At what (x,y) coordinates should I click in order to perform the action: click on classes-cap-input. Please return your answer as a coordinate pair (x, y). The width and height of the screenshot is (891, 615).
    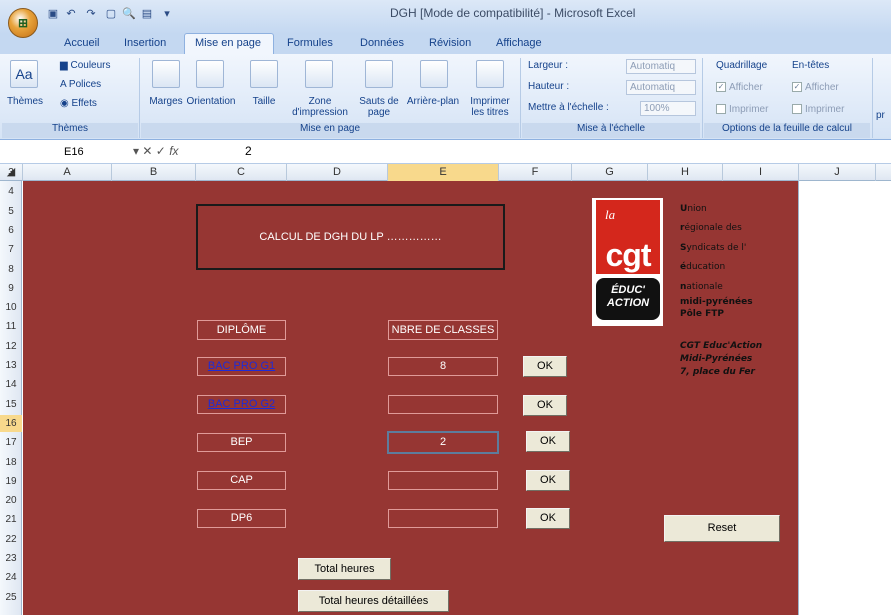
    Looking at the image, I should click on (443, 480).